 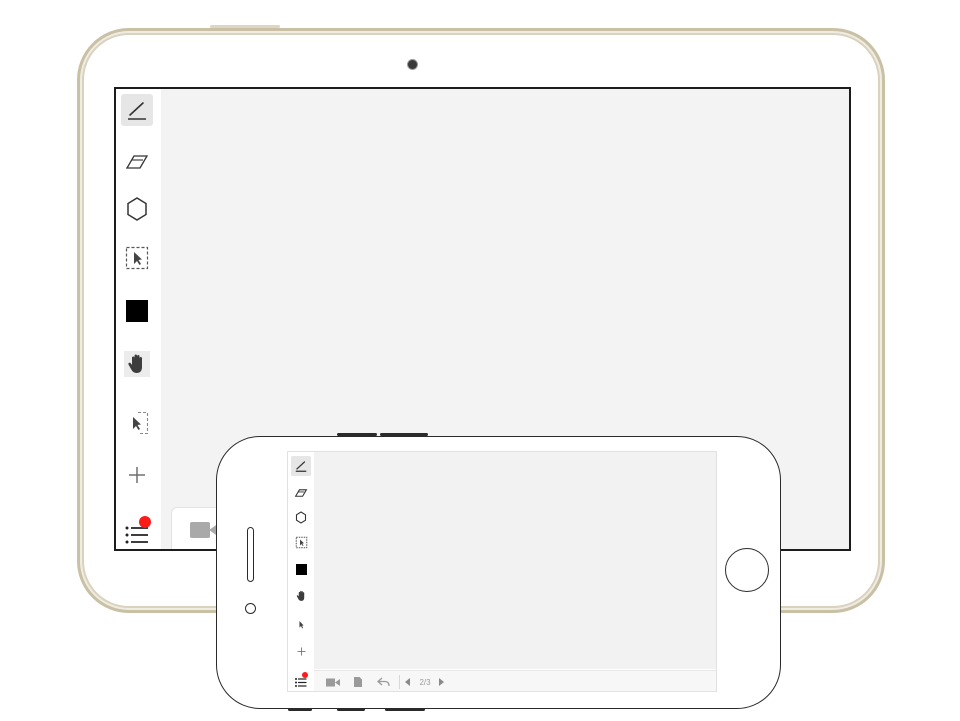 I want to click on menu-list-button, so click(x=301, y=681).